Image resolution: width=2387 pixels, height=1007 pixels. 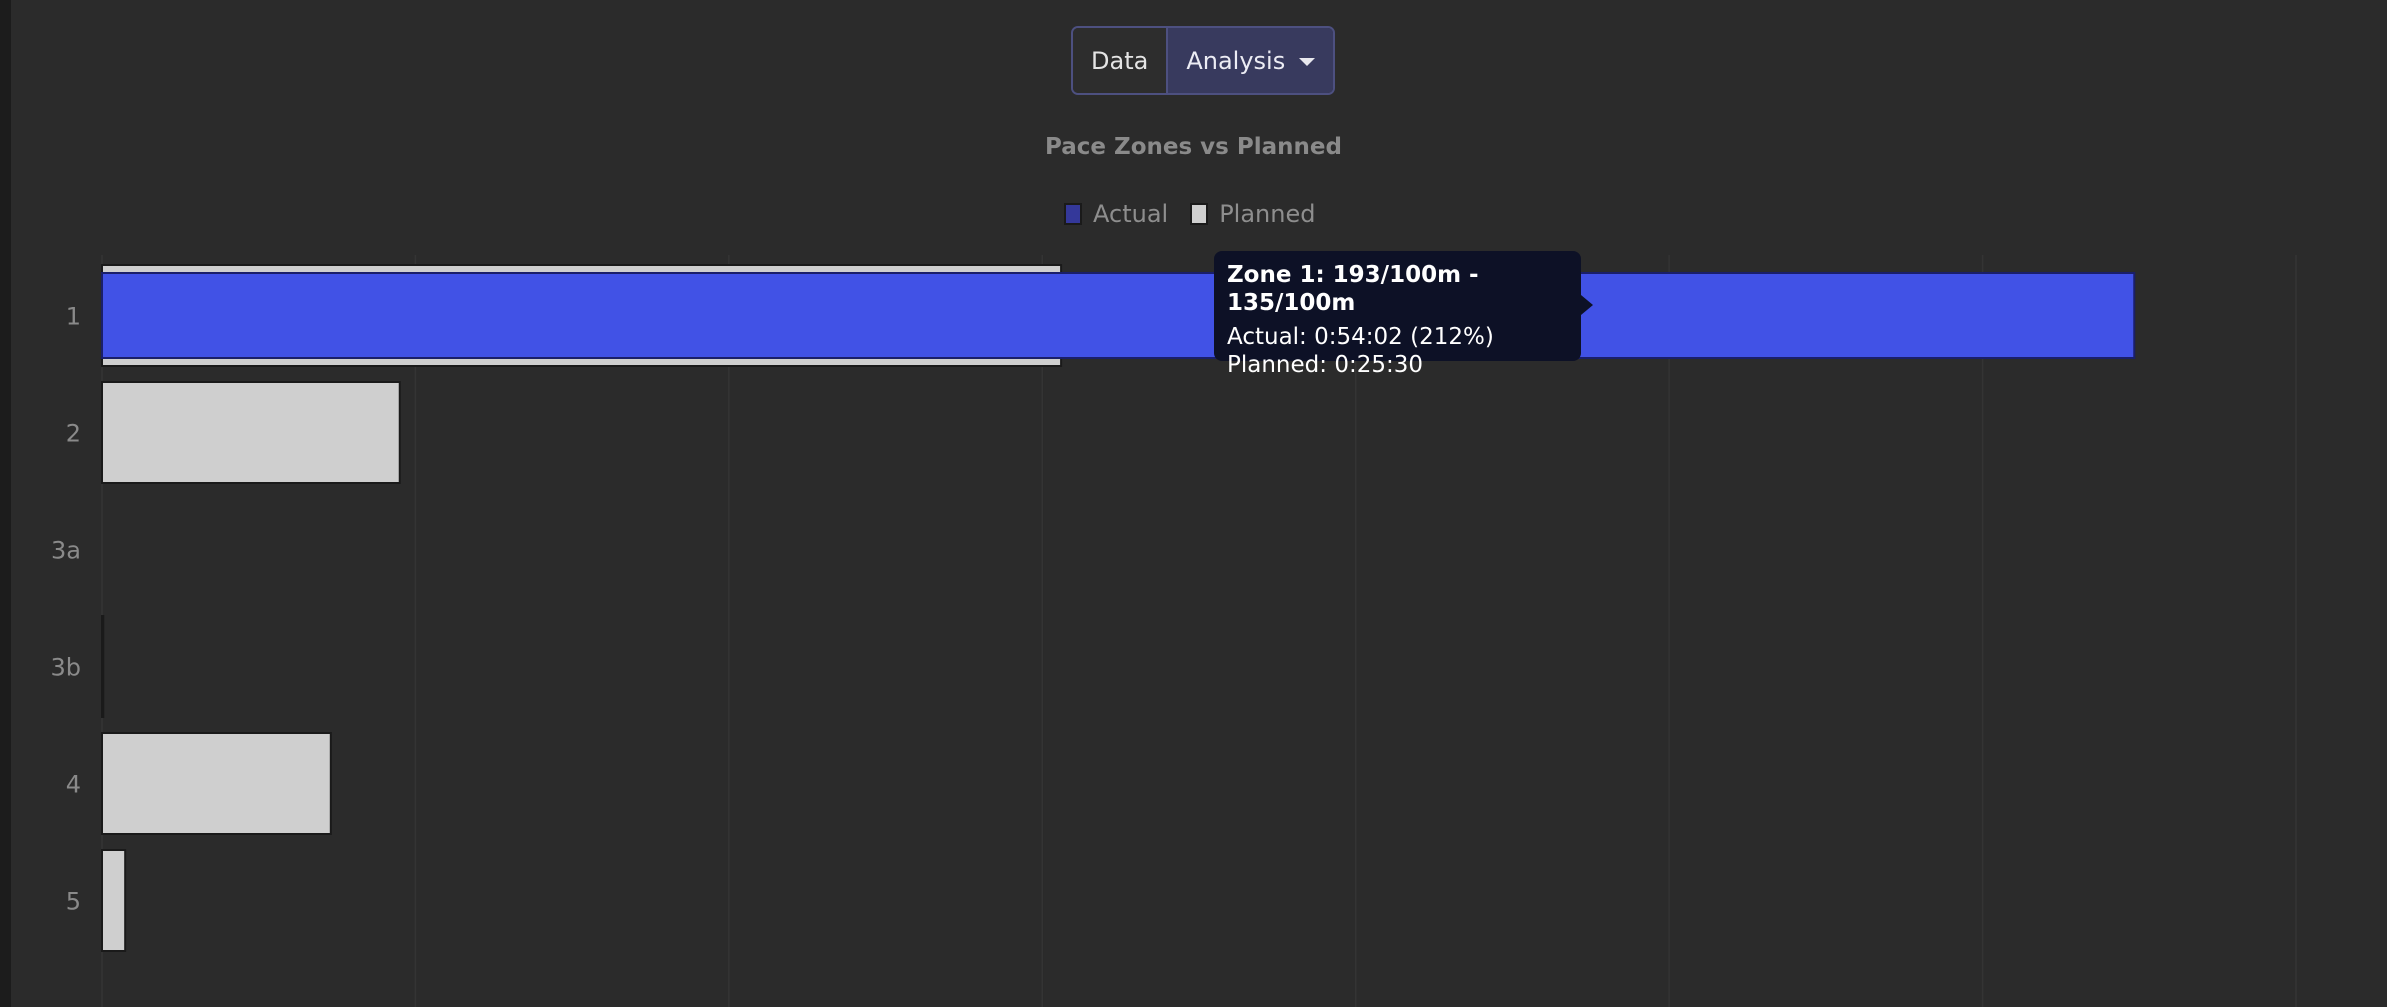 I want to click on y-tick-label: 1, so click(x=73, y=317).